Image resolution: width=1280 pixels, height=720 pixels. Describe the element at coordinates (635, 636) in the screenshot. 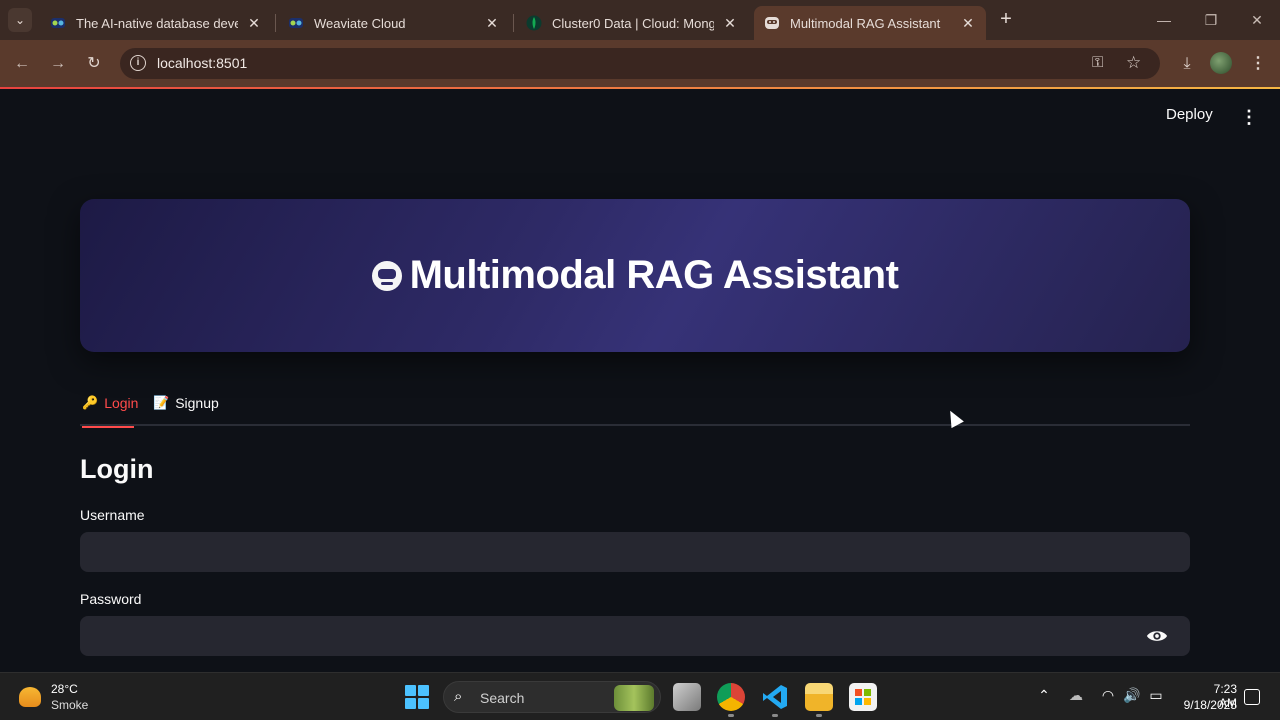

I see `password-input` at that location.